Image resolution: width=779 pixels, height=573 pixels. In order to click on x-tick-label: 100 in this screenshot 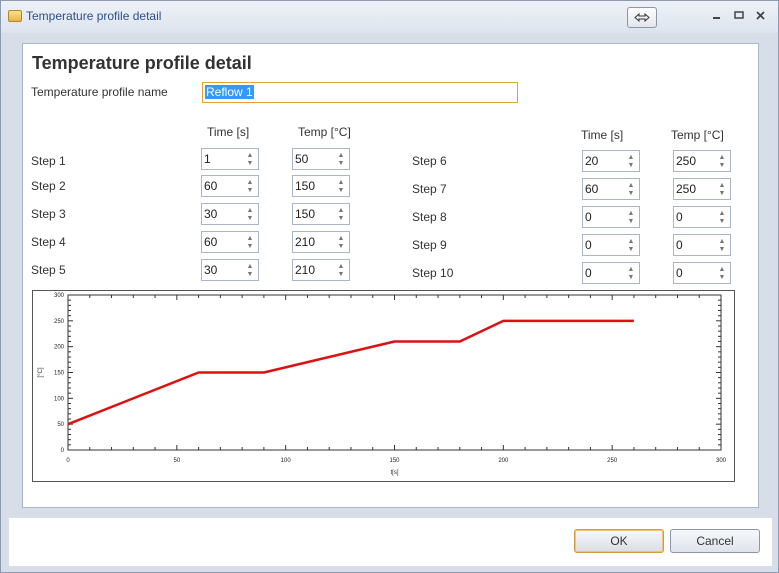, I will do `click(286, 461)`.